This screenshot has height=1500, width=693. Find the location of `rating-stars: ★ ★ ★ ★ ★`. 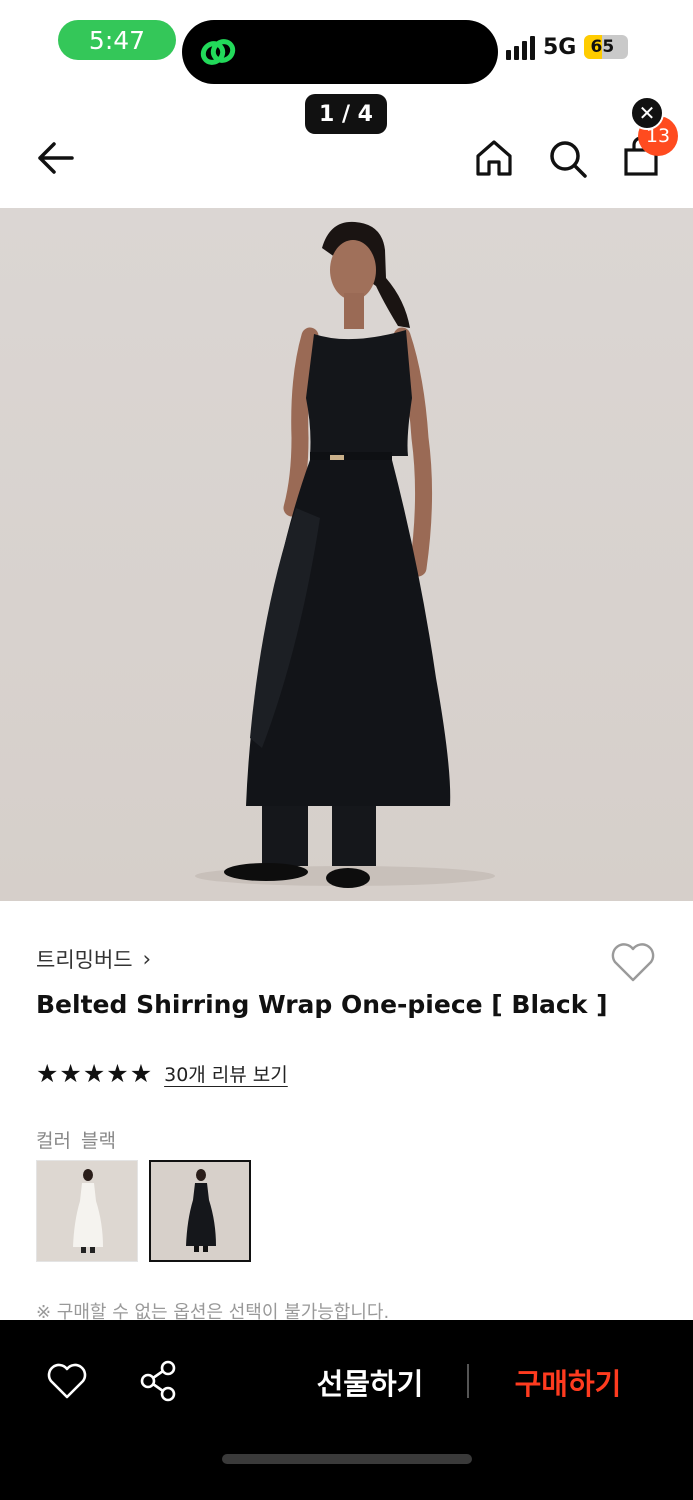

rating-stars: ★ ★ ★ ★ ★ is located at coordinates (94, 1073).